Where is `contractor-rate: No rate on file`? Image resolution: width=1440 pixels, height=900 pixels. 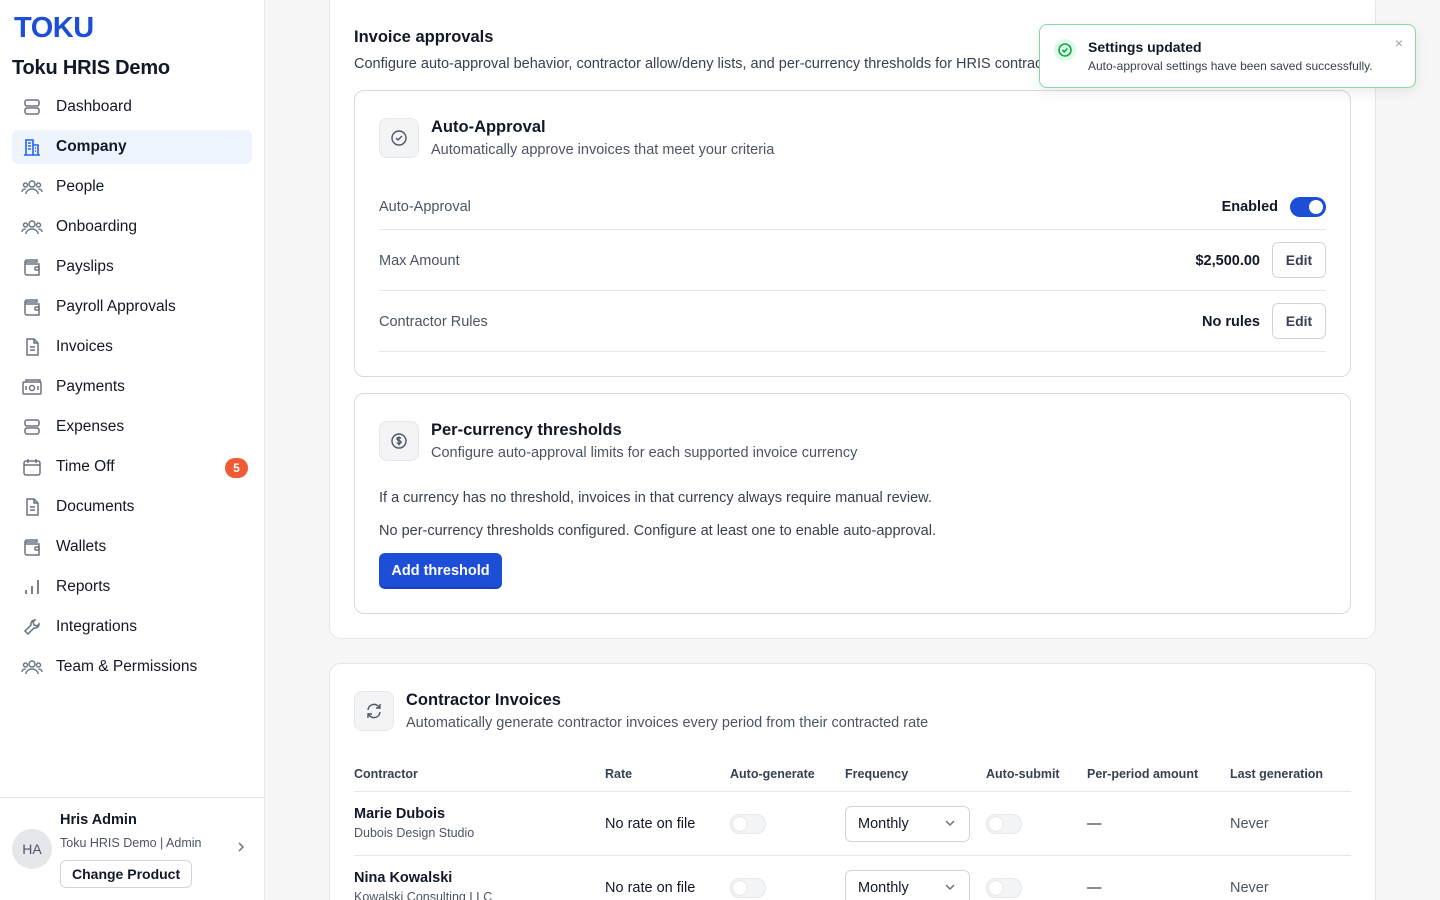
contractor-rate: No rate on file is located at coordinates (650, 888).